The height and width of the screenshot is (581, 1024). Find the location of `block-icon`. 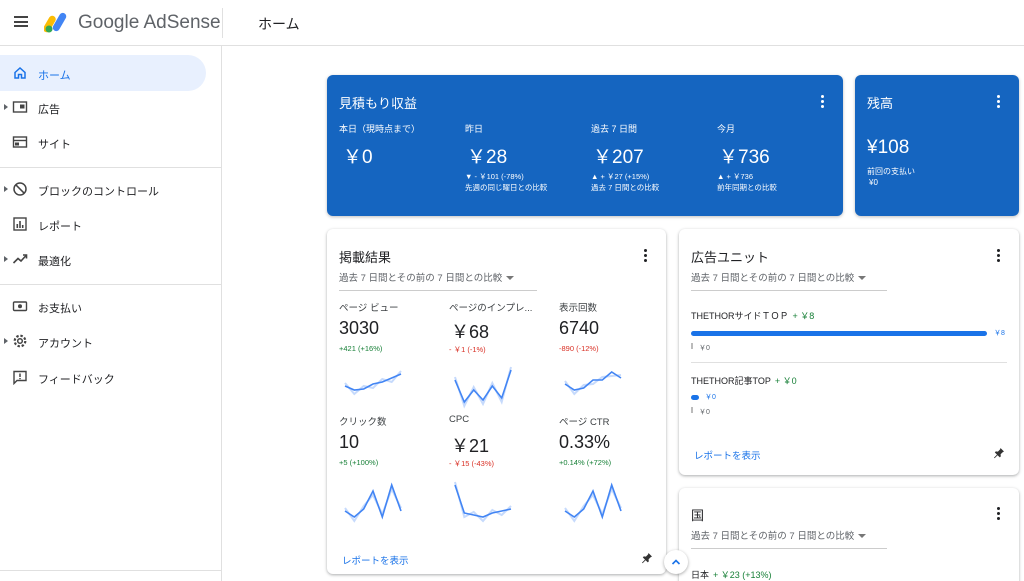

block-icon is located at coordinates (20, 189).